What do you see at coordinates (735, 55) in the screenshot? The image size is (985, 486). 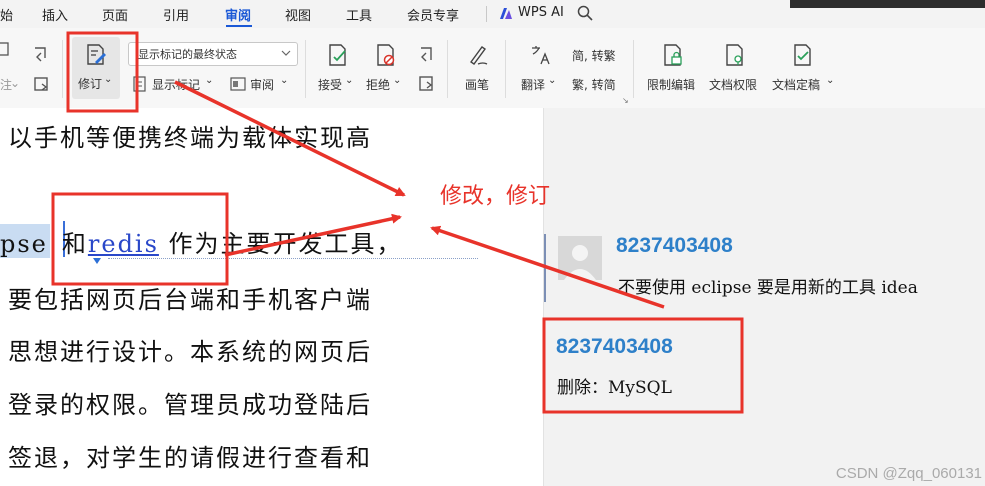 I see `doc-permission-icon` at bounding box center [735, 55].